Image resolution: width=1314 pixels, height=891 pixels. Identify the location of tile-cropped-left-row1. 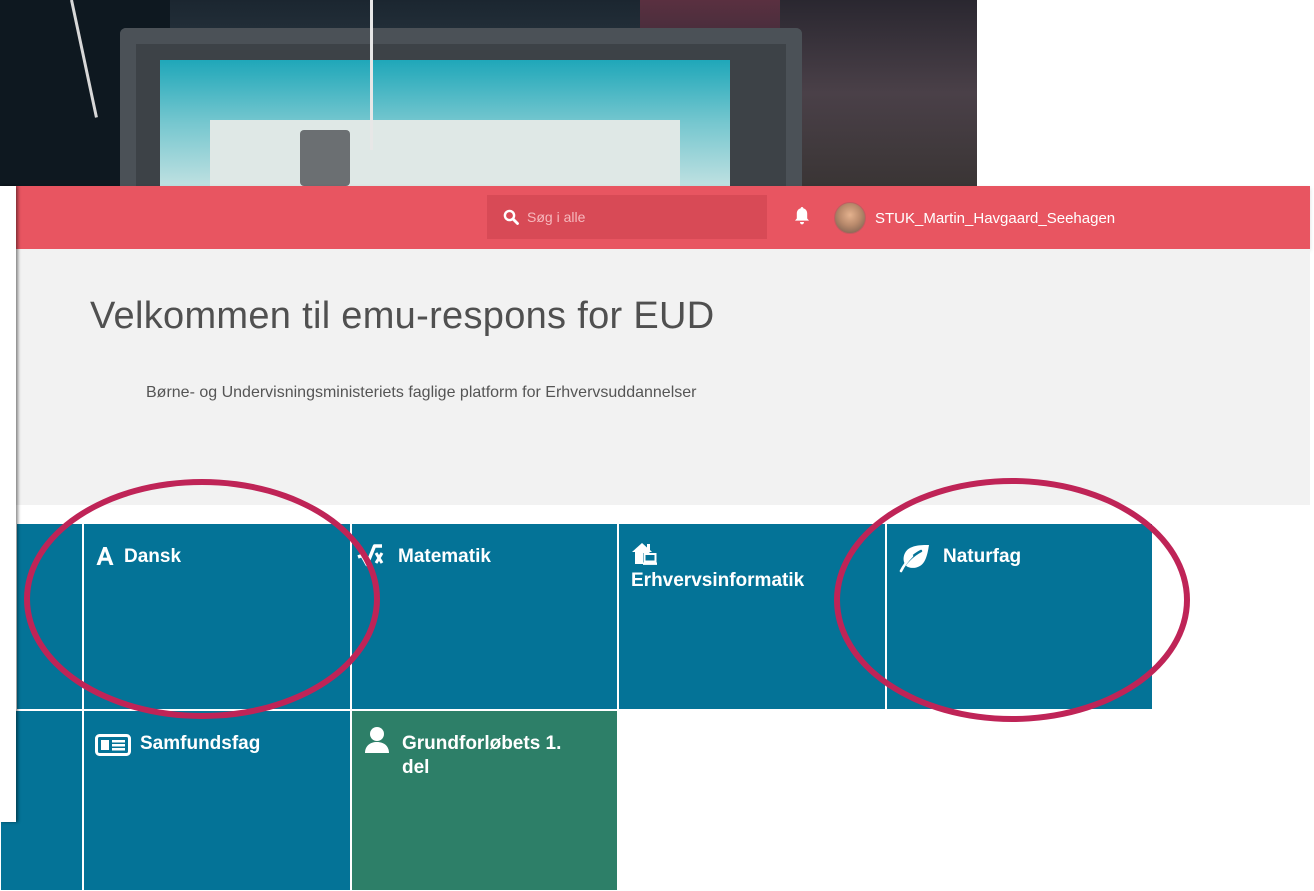
(49, 616).